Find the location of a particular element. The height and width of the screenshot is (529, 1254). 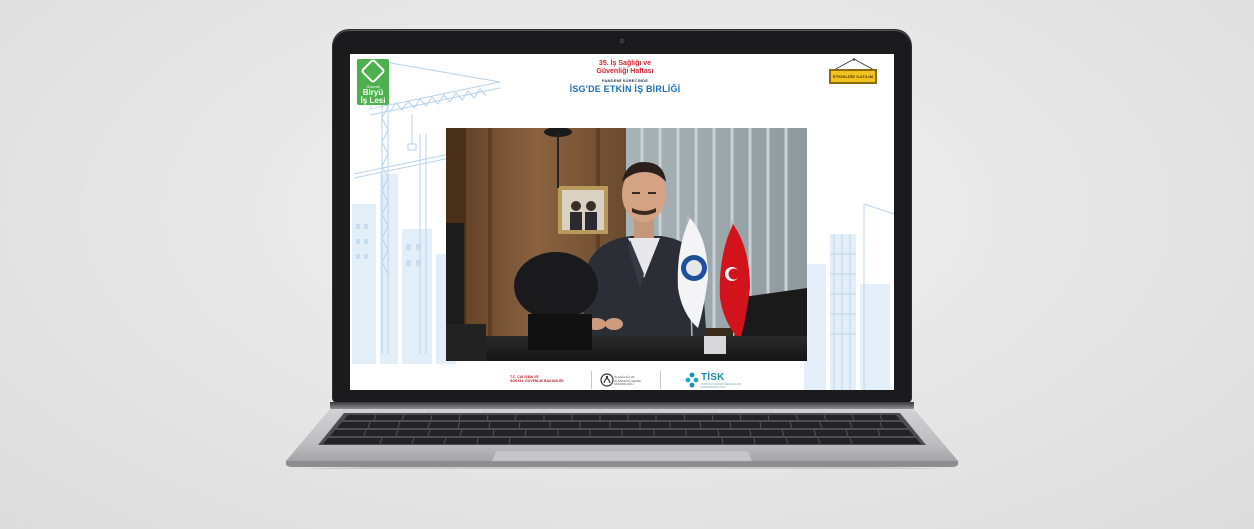

tisk-name: TİSK is located at coordinates (713, 377).